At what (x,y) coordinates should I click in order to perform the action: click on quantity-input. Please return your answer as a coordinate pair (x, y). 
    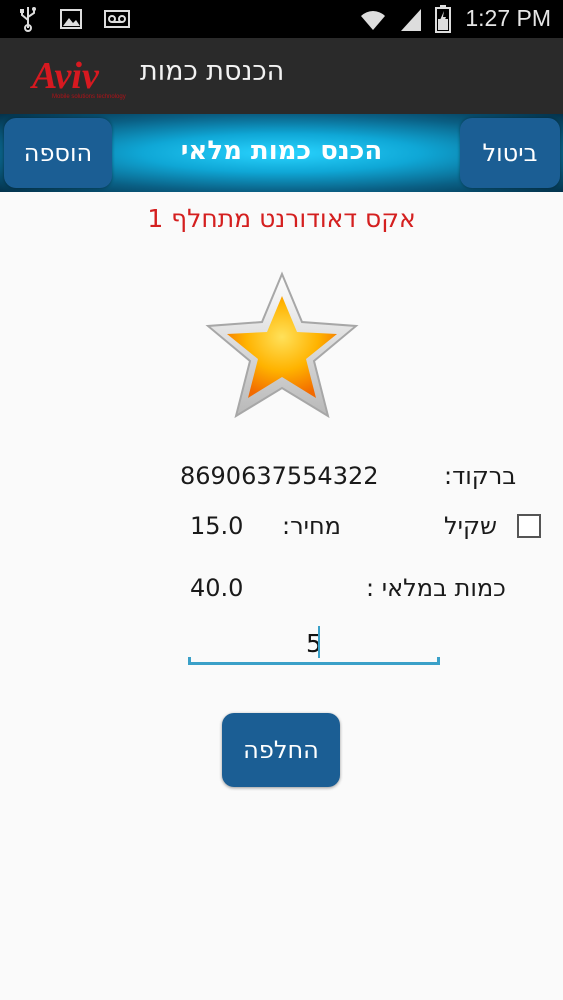
    Looking at the image, I should click on (314, 643).